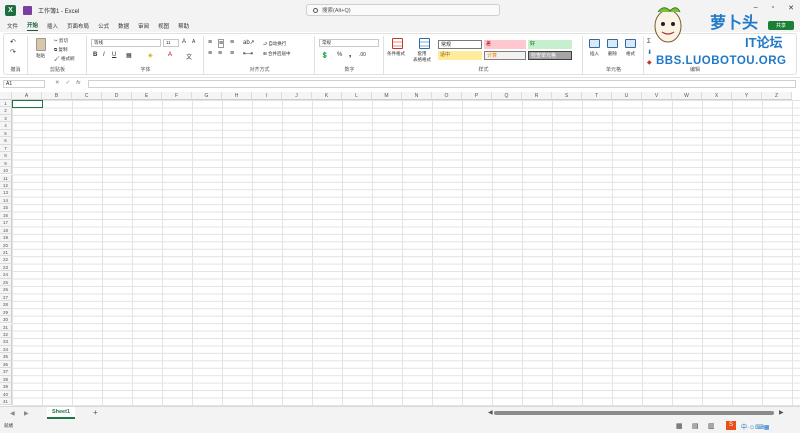 Image resolution: width=800 pixels, height=433 pixels. What do you see at coordinates (103, 26) in the screenshot?
I see `tab-formulas: 公式` at bounding box center [103, 26].